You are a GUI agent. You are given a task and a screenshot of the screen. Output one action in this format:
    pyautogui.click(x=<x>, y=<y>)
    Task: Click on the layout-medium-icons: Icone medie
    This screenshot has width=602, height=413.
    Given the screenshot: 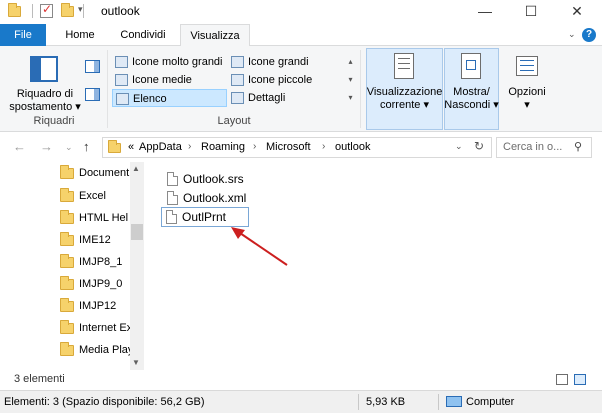 What is the action you would take?
    pyautogui.click(x=170, y=80)
    